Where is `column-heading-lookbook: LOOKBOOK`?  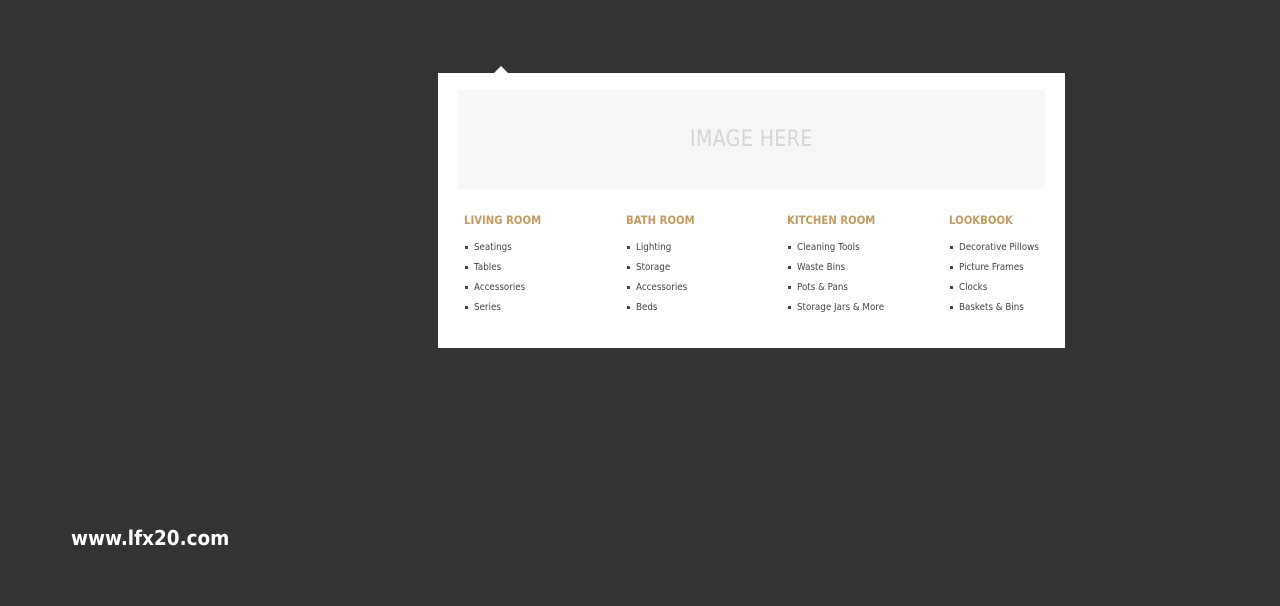
column-heading-lookbook: LOOKBOOK is located at coordinates (1015, 220).